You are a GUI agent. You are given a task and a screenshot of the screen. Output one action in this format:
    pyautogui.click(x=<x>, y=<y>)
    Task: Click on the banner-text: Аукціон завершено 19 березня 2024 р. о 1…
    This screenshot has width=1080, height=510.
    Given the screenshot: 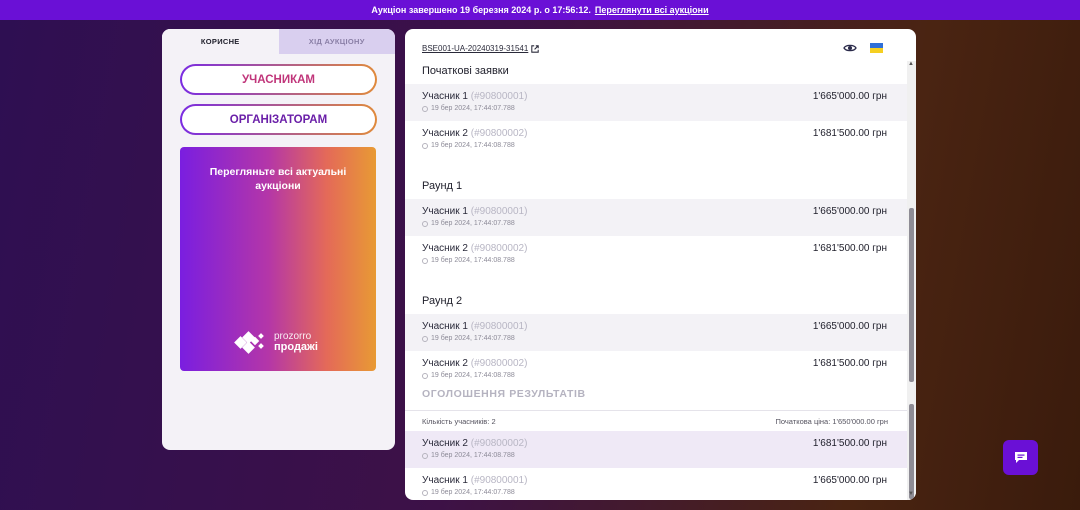 What is the action you would take?
    pyautogui.click(x=481, y=10)
    